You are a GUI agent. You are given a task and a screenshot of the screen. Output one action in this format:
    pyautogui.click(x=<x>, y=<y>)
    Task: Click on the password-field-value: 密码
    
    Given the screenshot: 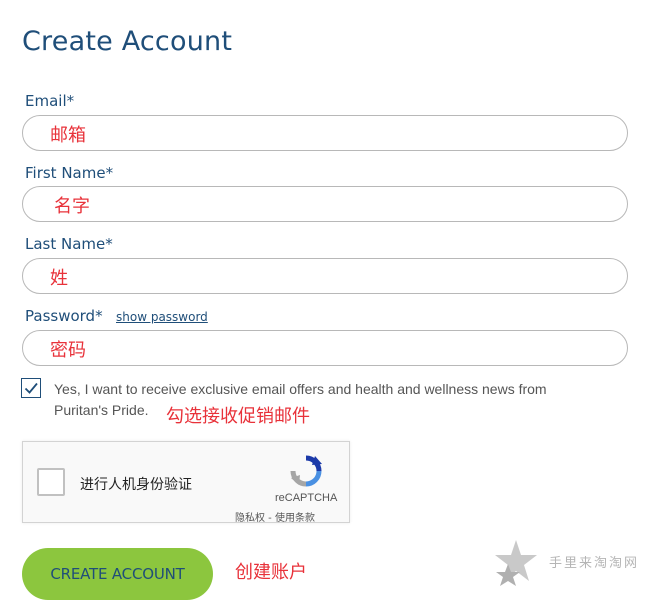 What is the action you would take?
    pyautogui.click(x=68, y=350)
    